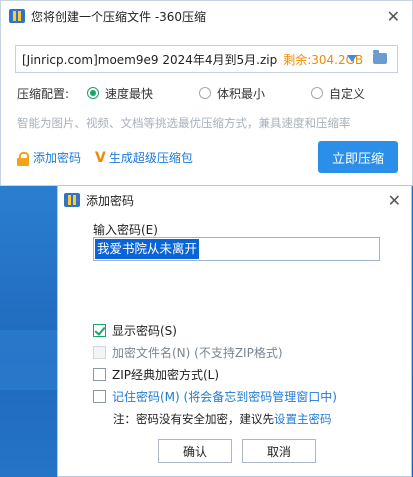  What do you see at coordinates (72, 200) in the screenshot?
I see `dialog-app-icon` at bounding box center [72, 200].